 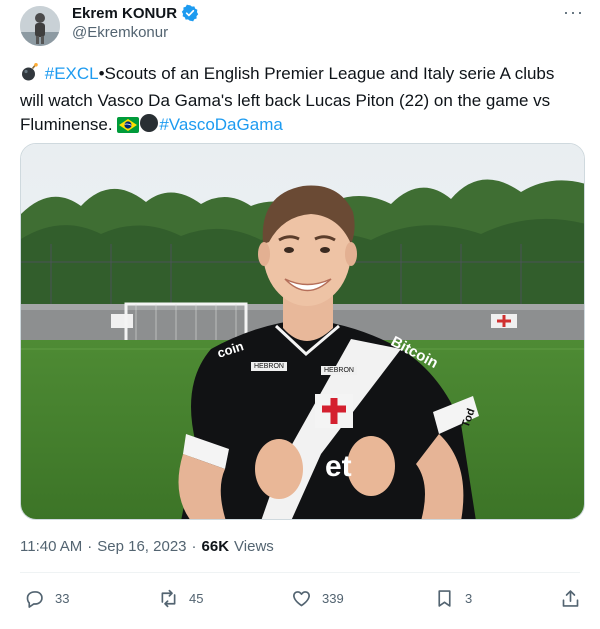 I want to click on author-name-row: Ekrem KONUR, so click(x=135, y=13).